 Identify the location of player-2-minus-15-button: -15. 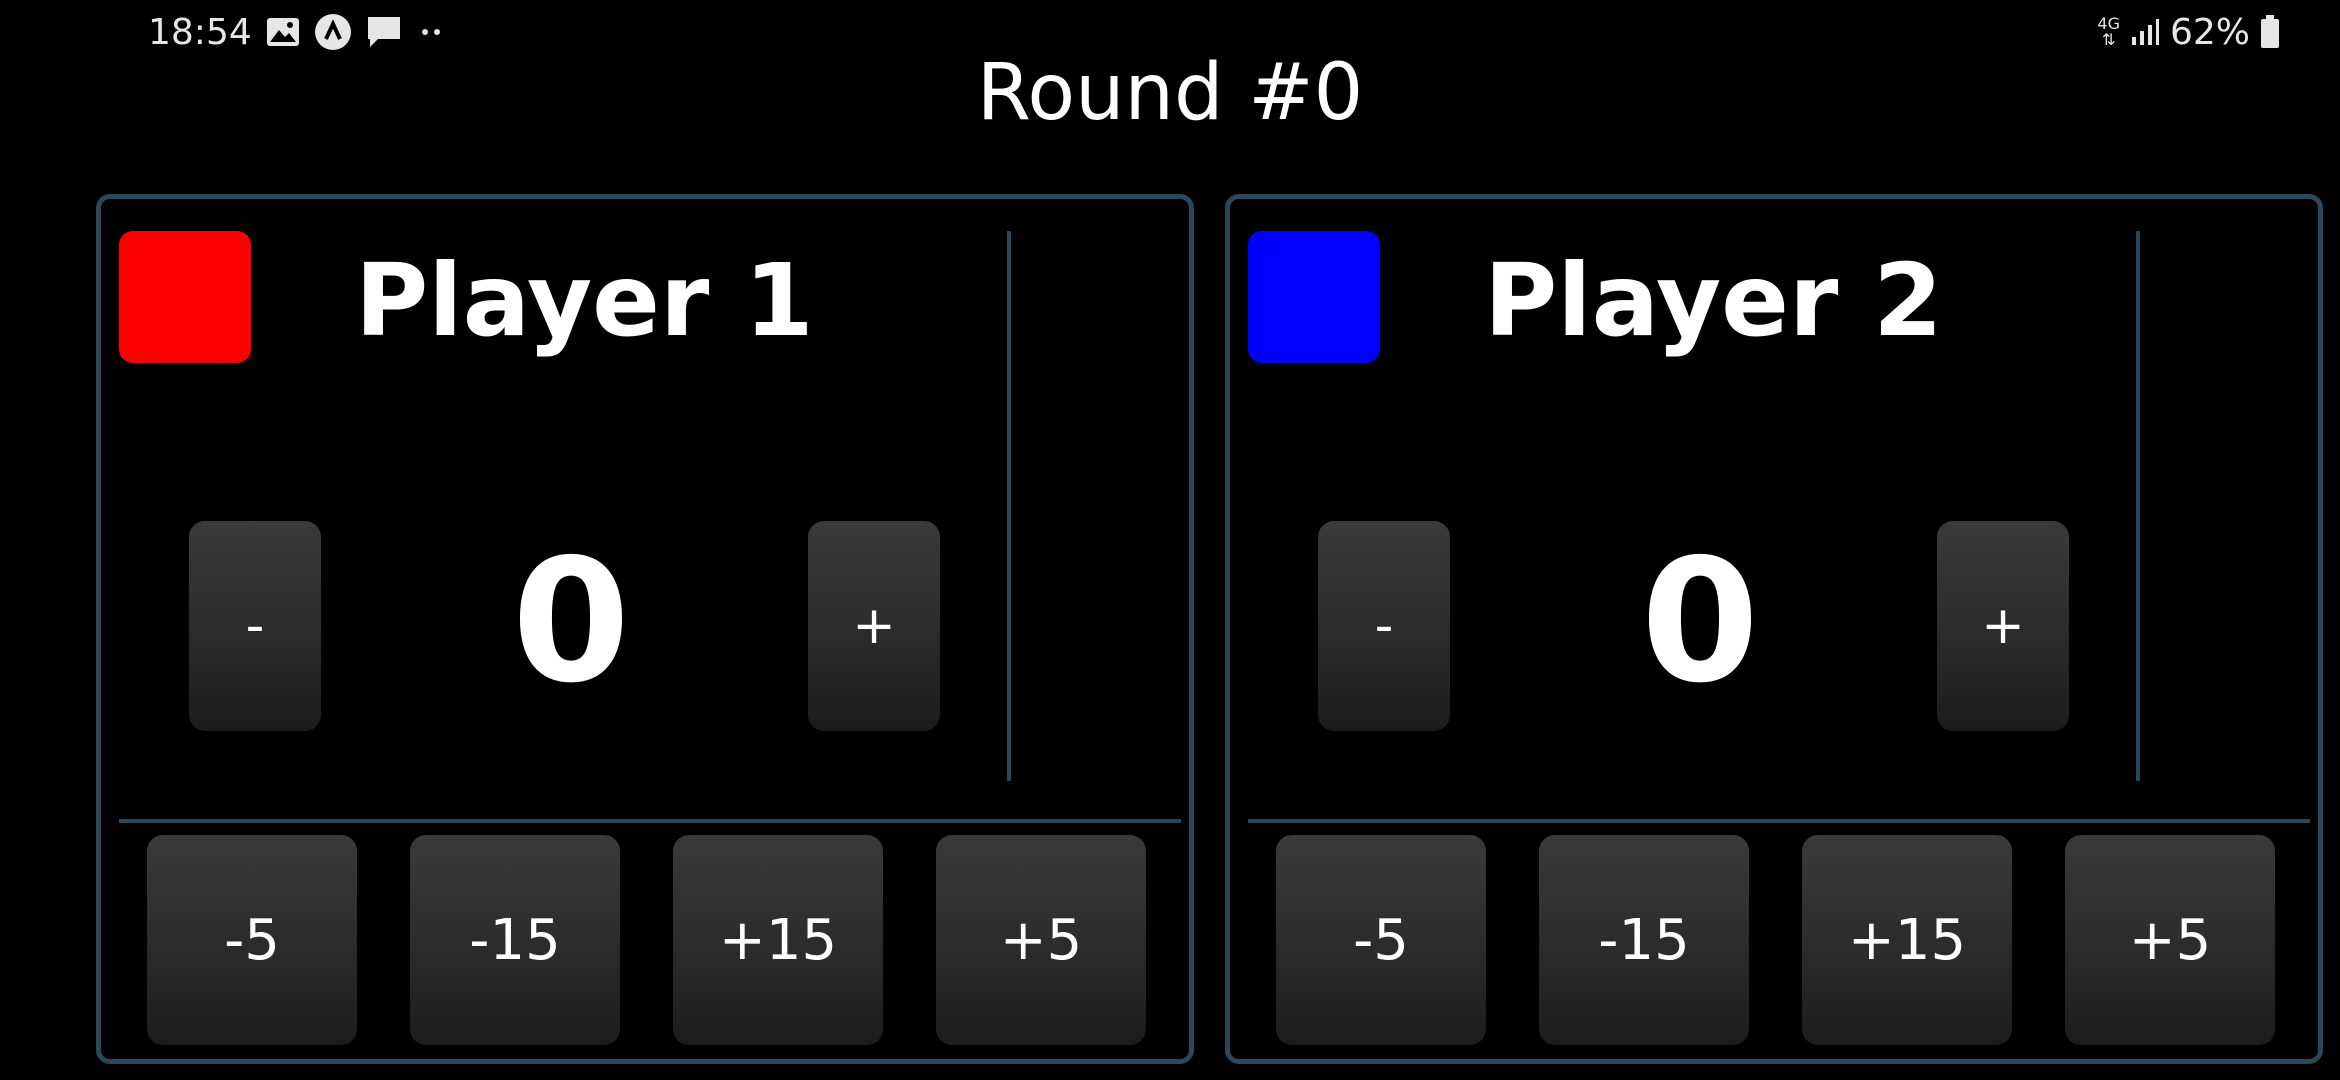
(1644, 940).